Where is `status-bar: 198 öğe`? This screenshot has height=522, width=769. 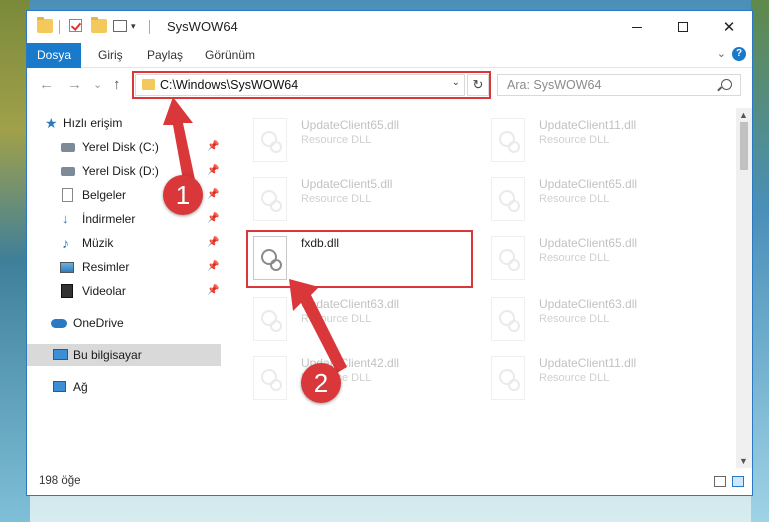
status-bar: 198 öğe is located at coordinates (389, 482).